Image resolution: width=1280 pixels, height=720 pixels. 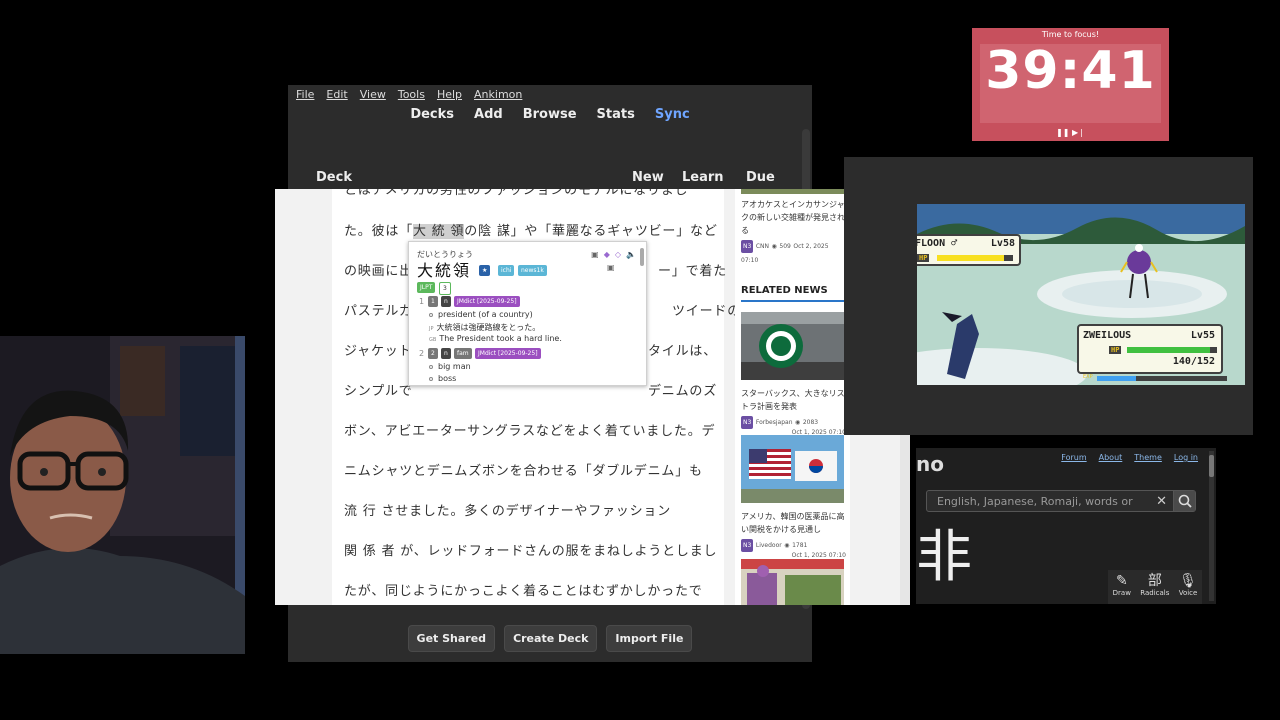 I want to click on article-line-right: ー」で着た, so click(x=693, y=271).